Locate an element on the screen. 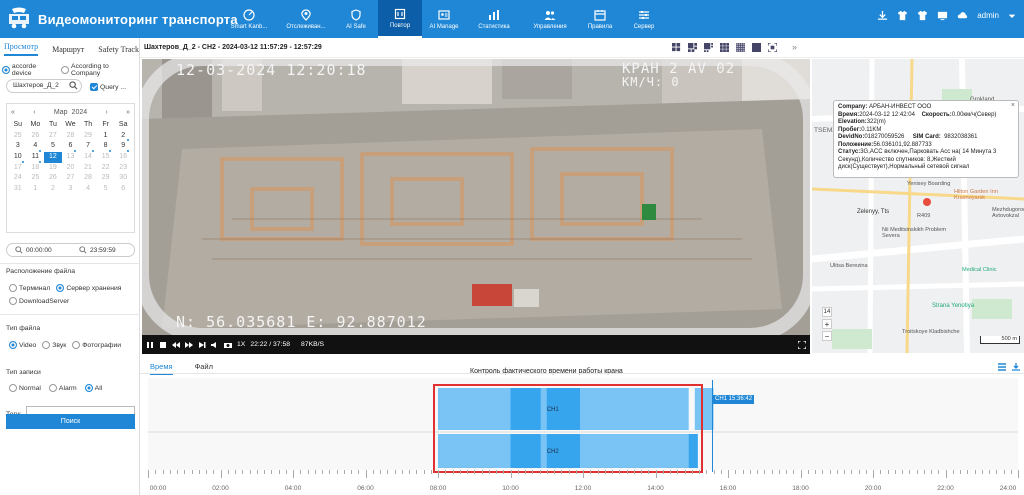 This screenshot has height=495, width=1024. tab-view: Просмотр is located at coordinates (21, 49).